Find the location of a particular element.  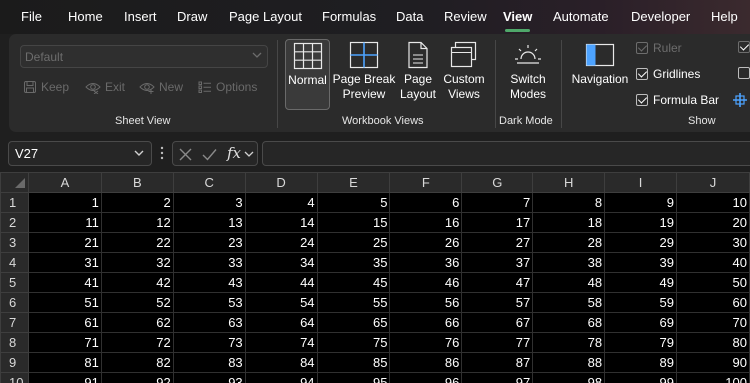

grid-cell: 48 is located at coordinates (569, 282).